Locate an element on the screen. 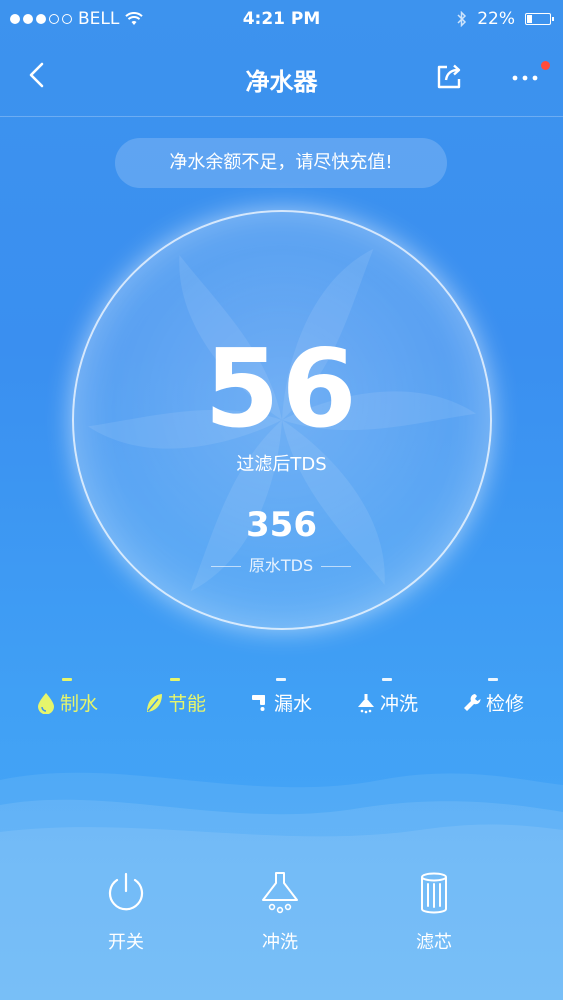 This screenshot has width=563, height=1000. battery-percent: 22% is located at coordinates (496, 19).